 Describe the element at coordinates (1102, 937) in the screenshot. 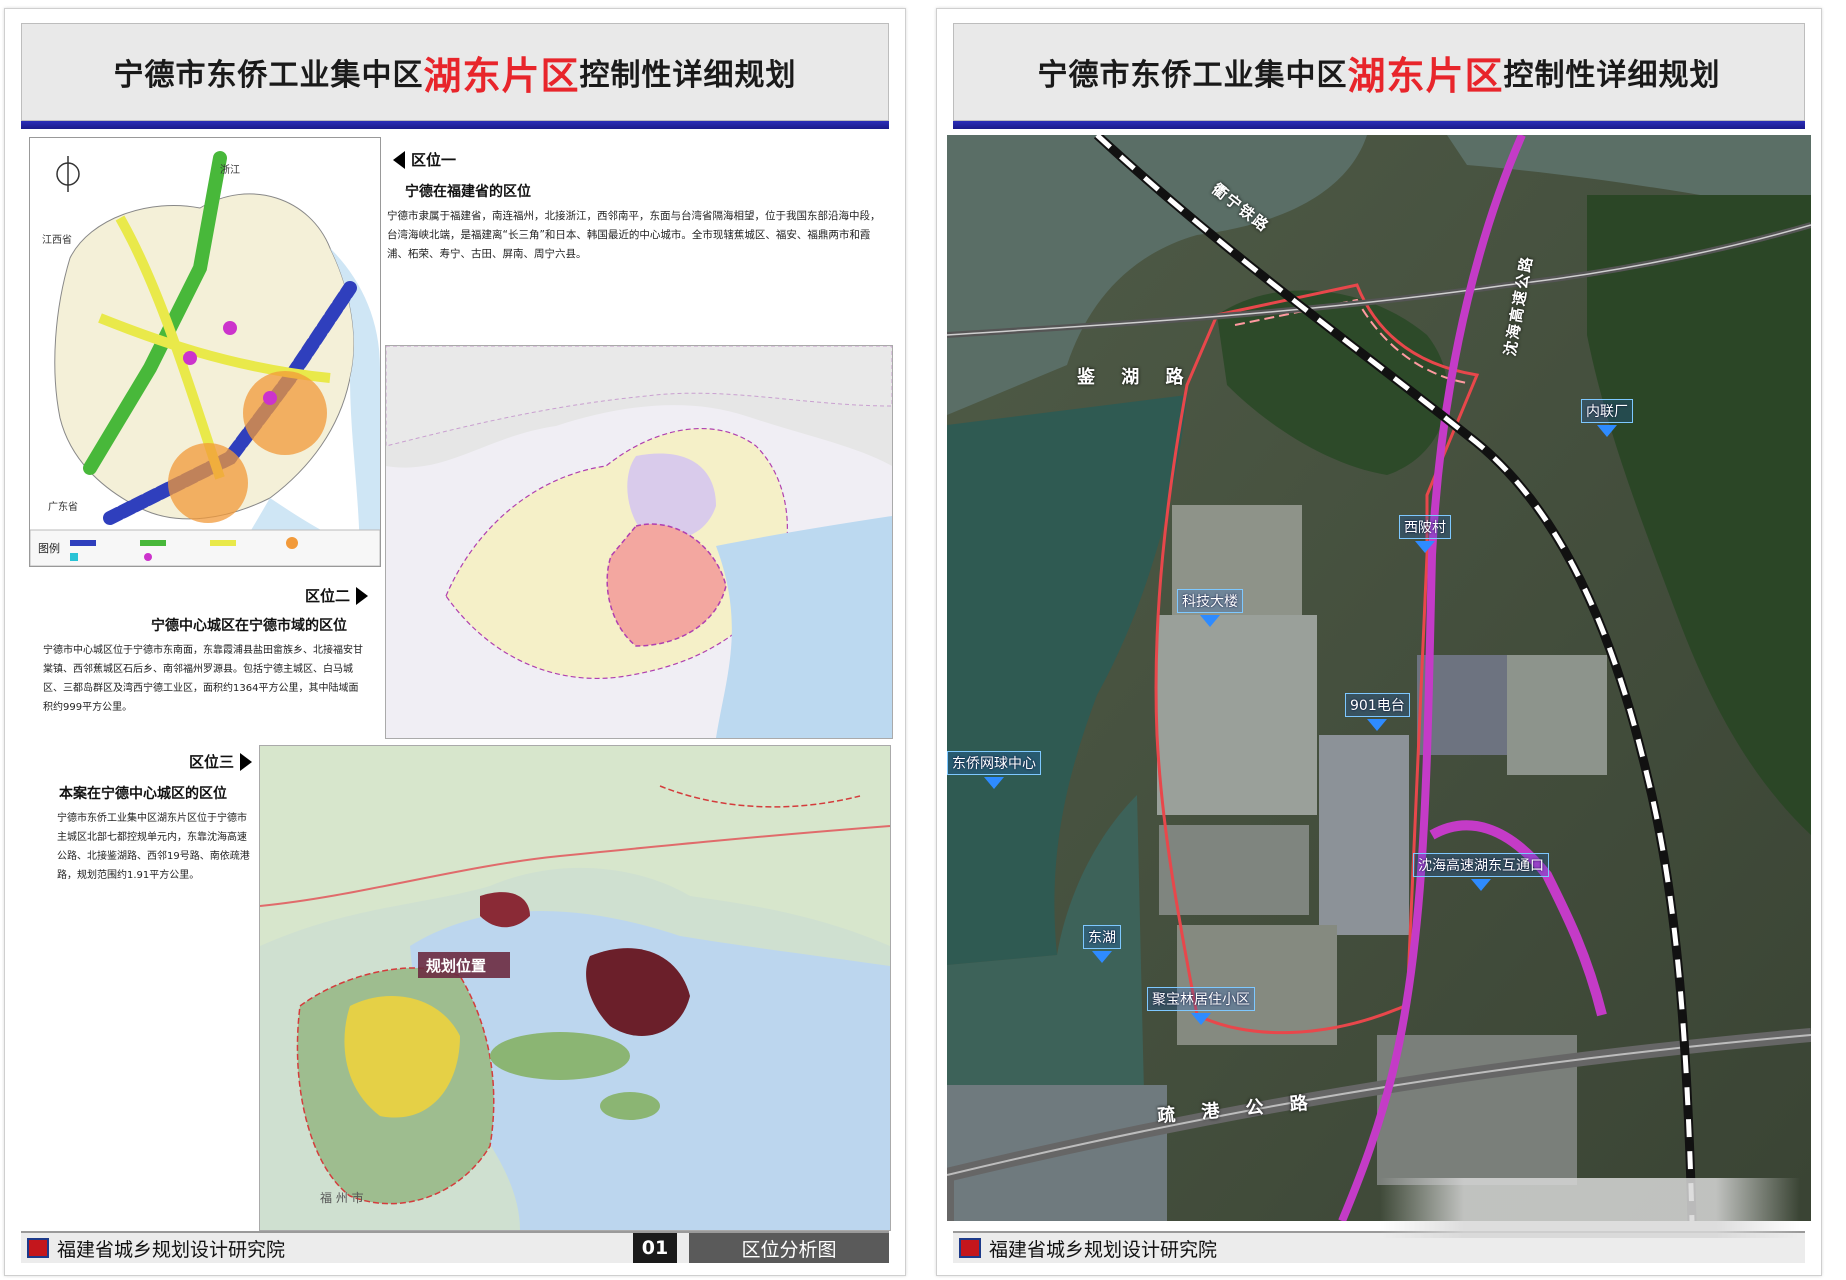

I see `poi-label: 东湖` at that location.